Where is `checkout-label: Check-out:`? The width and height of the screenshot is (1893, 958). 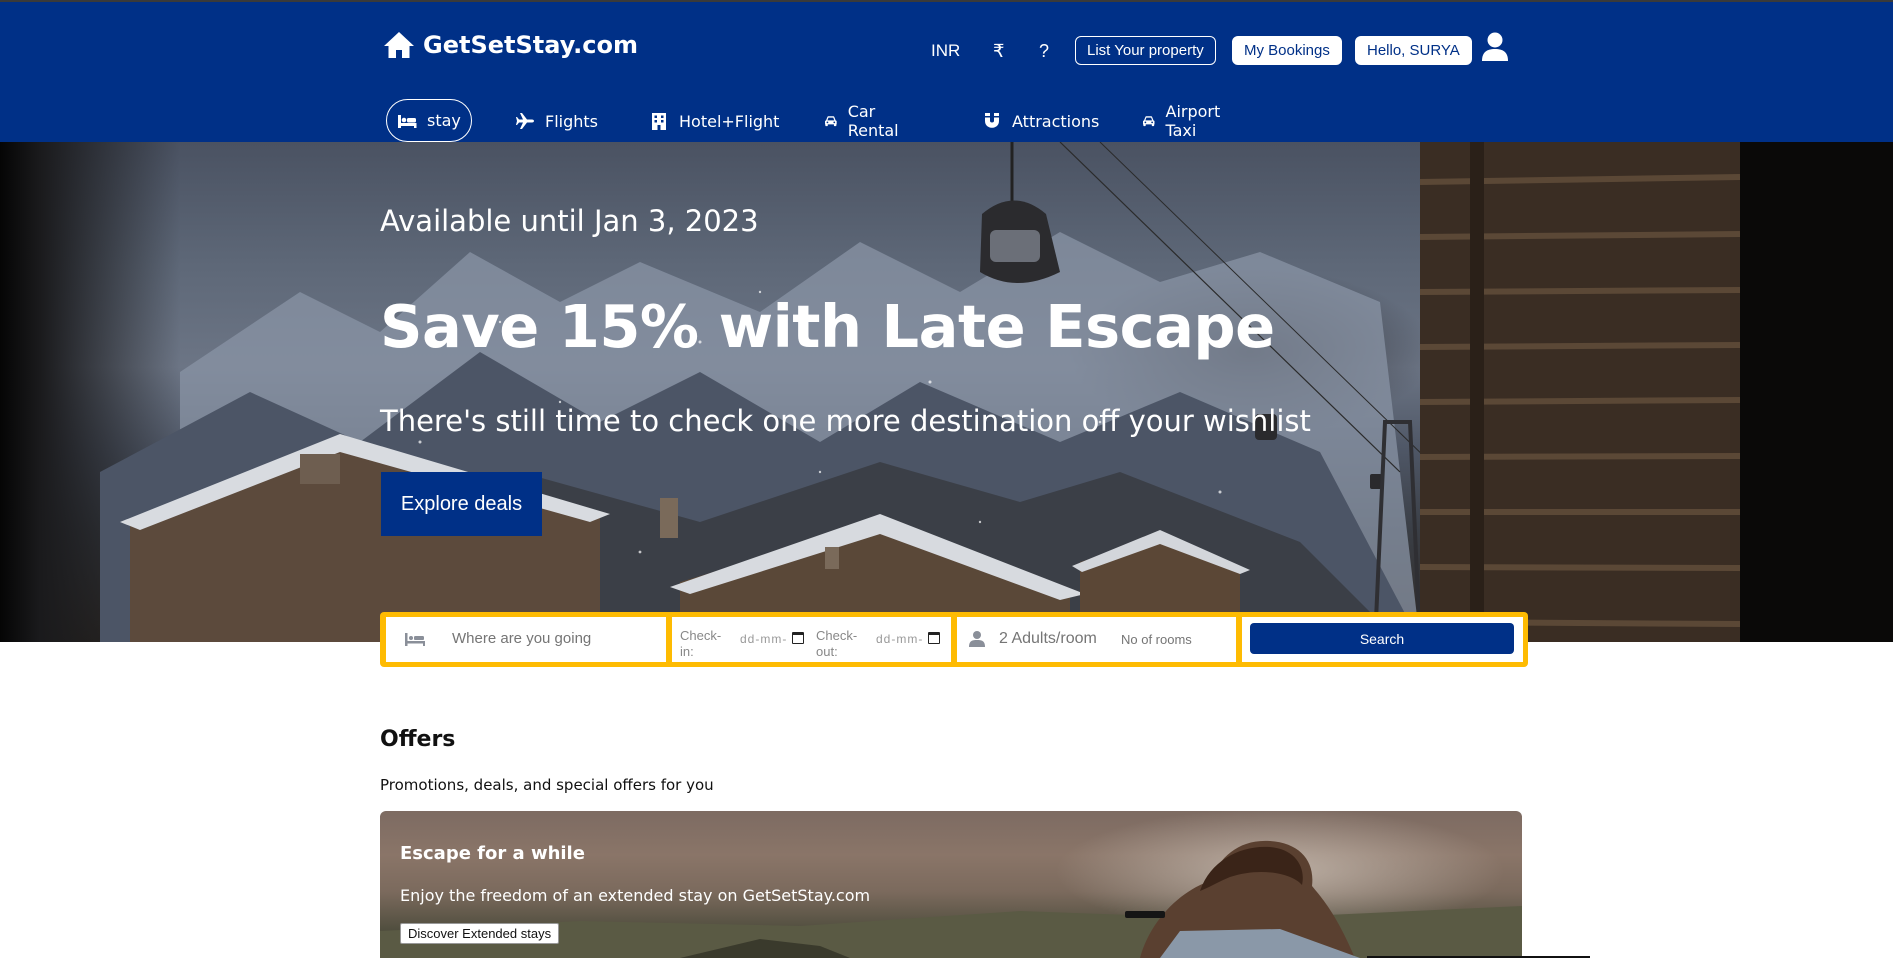 checkout-label: Check-out: is located at coordinates (837, 643).